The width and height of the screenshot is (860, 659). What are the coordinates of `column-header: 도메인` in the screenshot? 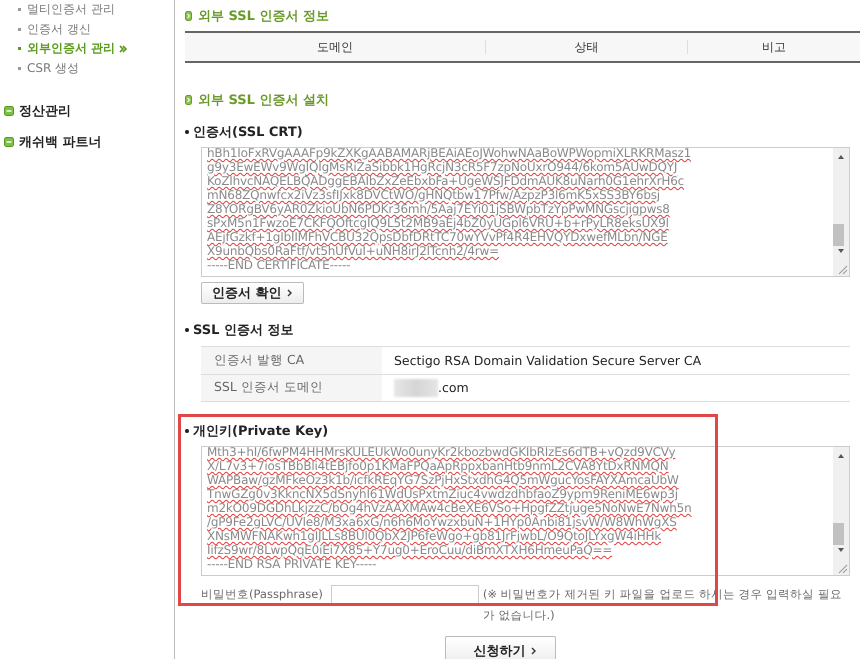 It's located at (335, 47).